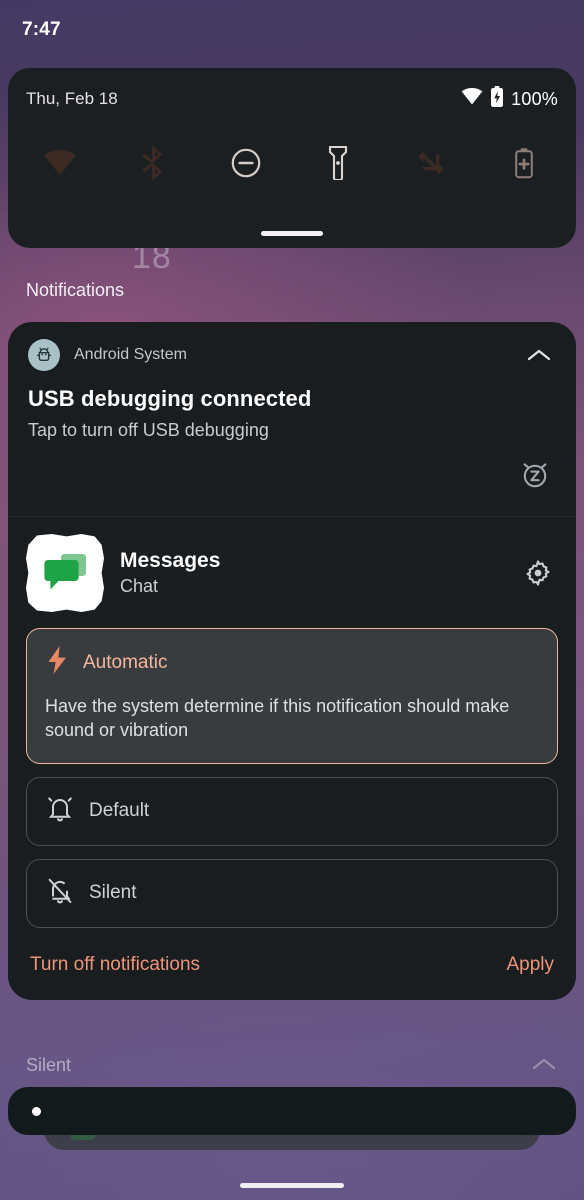 Image resolution: width=584 pixels, height=1200 pixels. I want to click on battery-charging-icon, so click(497, 99).